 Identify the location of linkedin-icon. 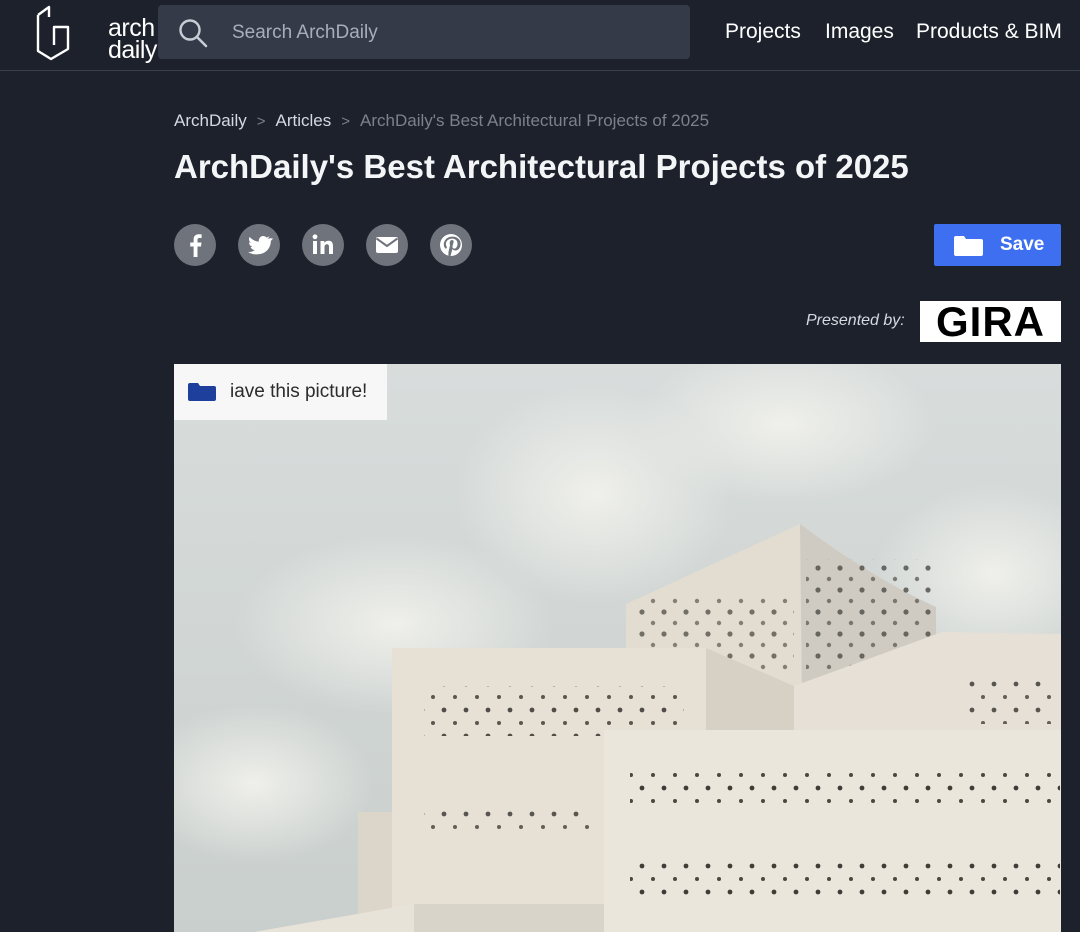
(322, 244).